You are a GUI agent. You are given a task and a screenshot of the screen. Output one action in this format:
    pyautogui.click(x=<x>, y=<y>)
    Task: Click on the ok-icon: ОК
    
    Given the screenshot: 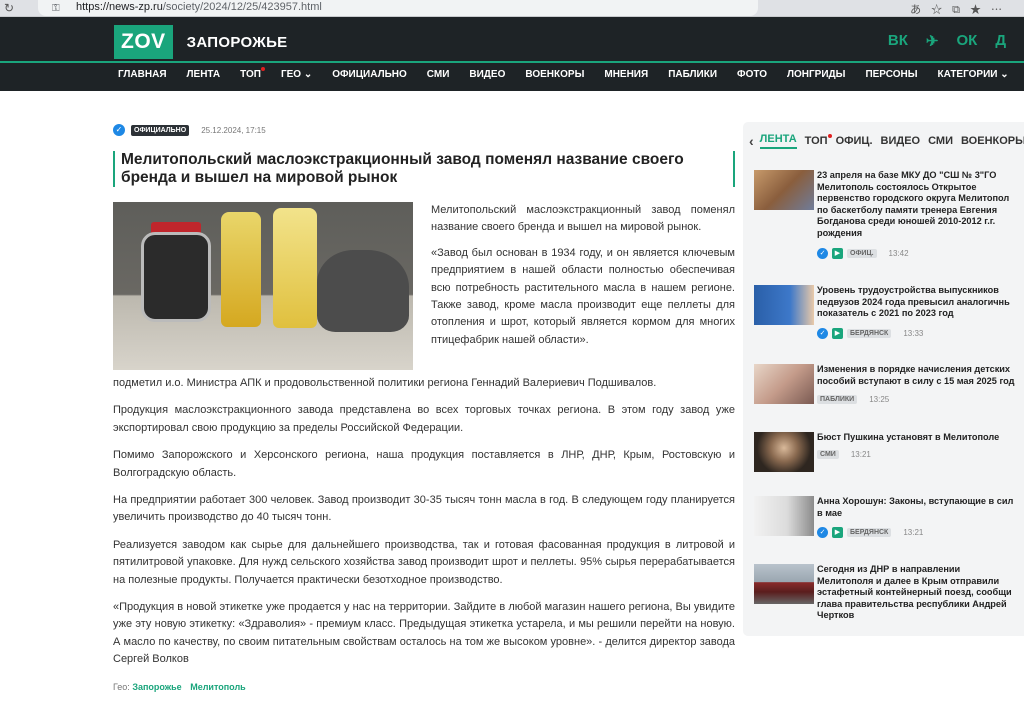 What is the action you would take?
    pyautogui.click(x=966, y=41)
    